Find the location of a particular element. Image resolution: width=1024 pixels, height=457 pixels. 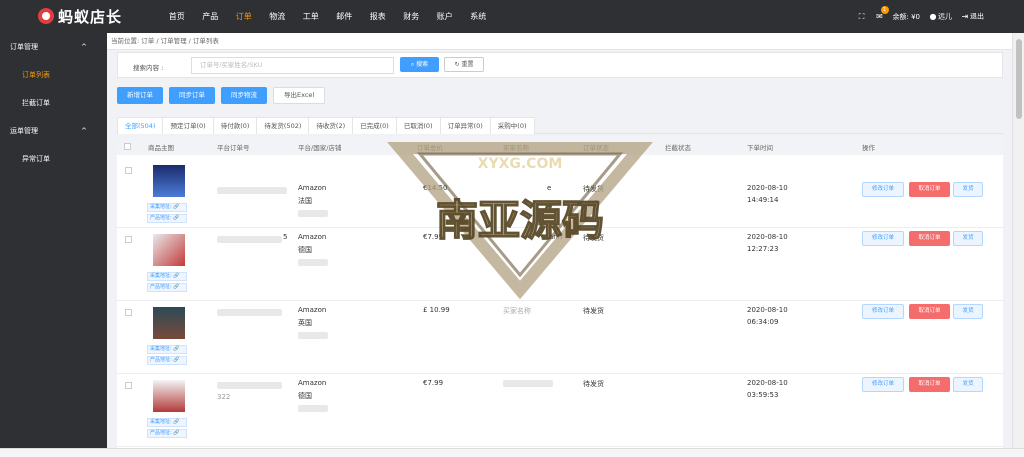

tab-cancelled: 已取消(0) is located at coordinates (418, 125).